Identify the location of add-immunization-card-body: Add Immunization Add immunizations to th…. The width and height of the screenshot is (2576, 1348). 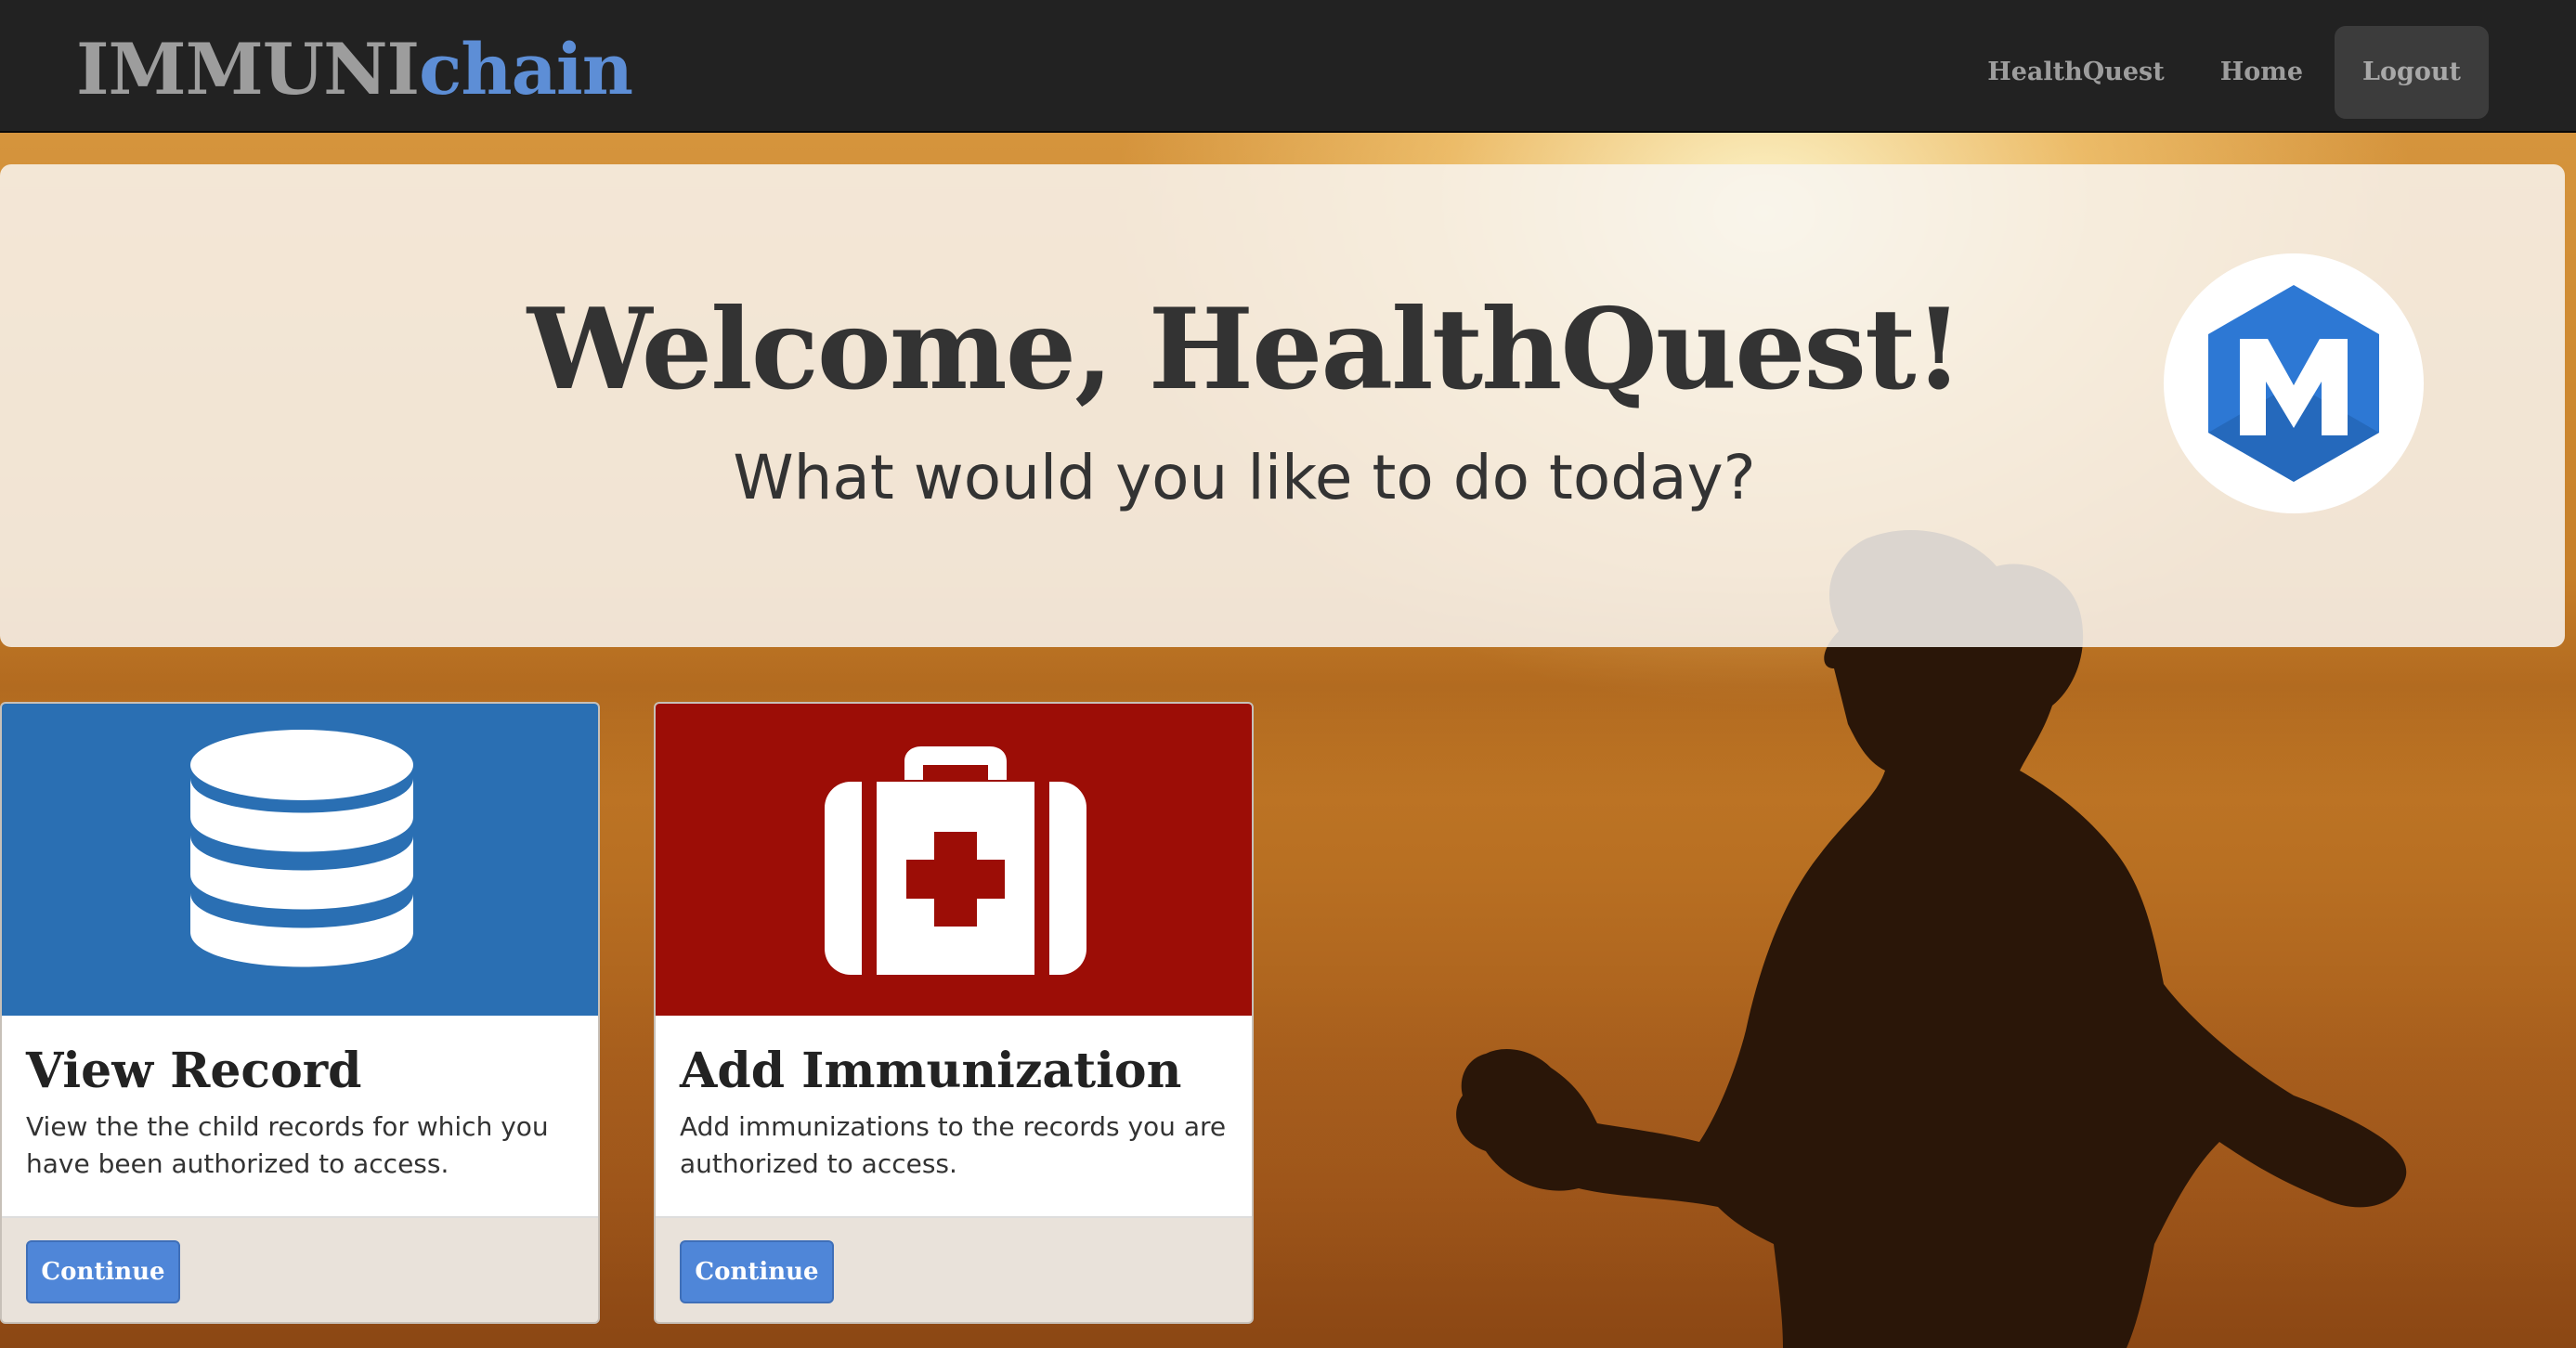
(954, 1117).